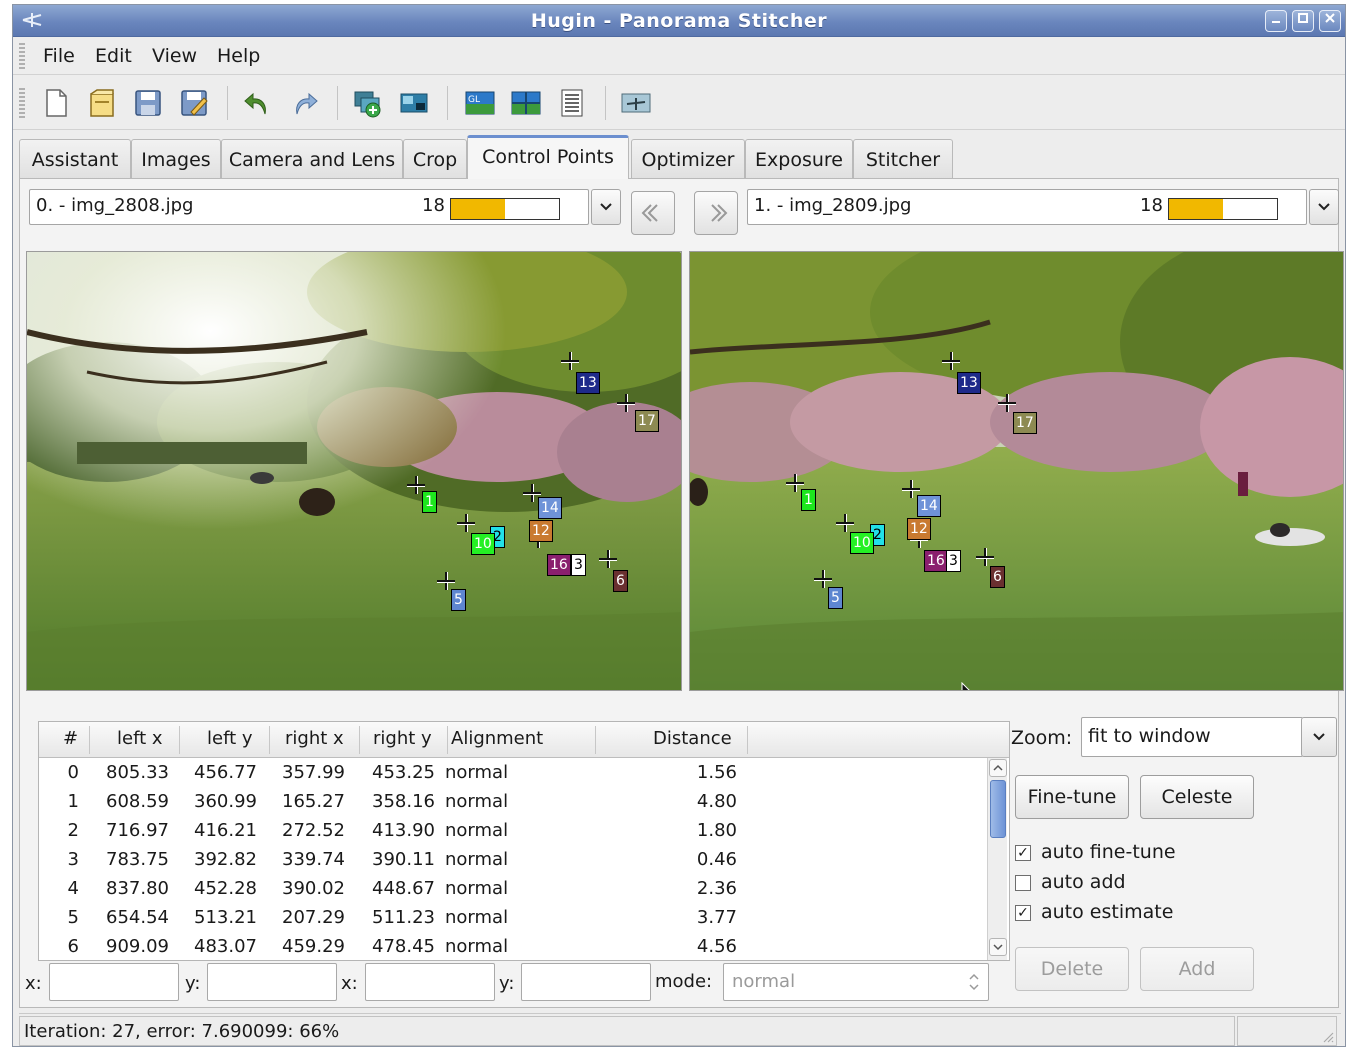 The height and width of the screenshot is (1047, 1346). I want to click on auto-fine-tune-checkbox: ✓, so click(1023, 853).